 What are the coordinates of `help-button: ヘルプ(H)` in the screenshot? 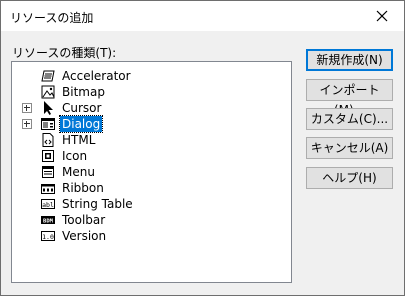 It's located at (349, 178).